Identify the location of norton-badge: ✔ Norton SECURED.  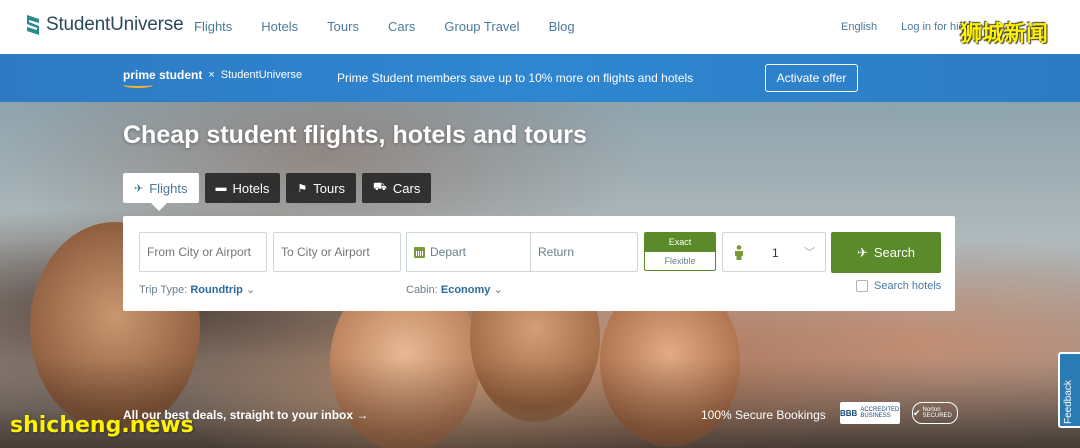
(935, 413).